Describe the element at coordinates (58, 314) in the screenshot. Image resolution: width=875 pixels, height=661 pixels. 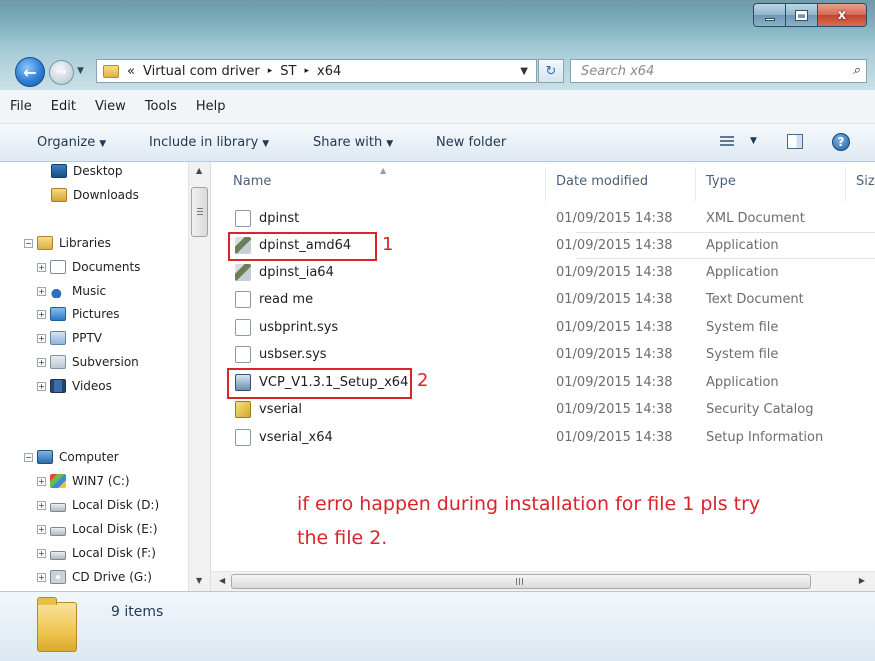
I see `pictures-icon` at that location.